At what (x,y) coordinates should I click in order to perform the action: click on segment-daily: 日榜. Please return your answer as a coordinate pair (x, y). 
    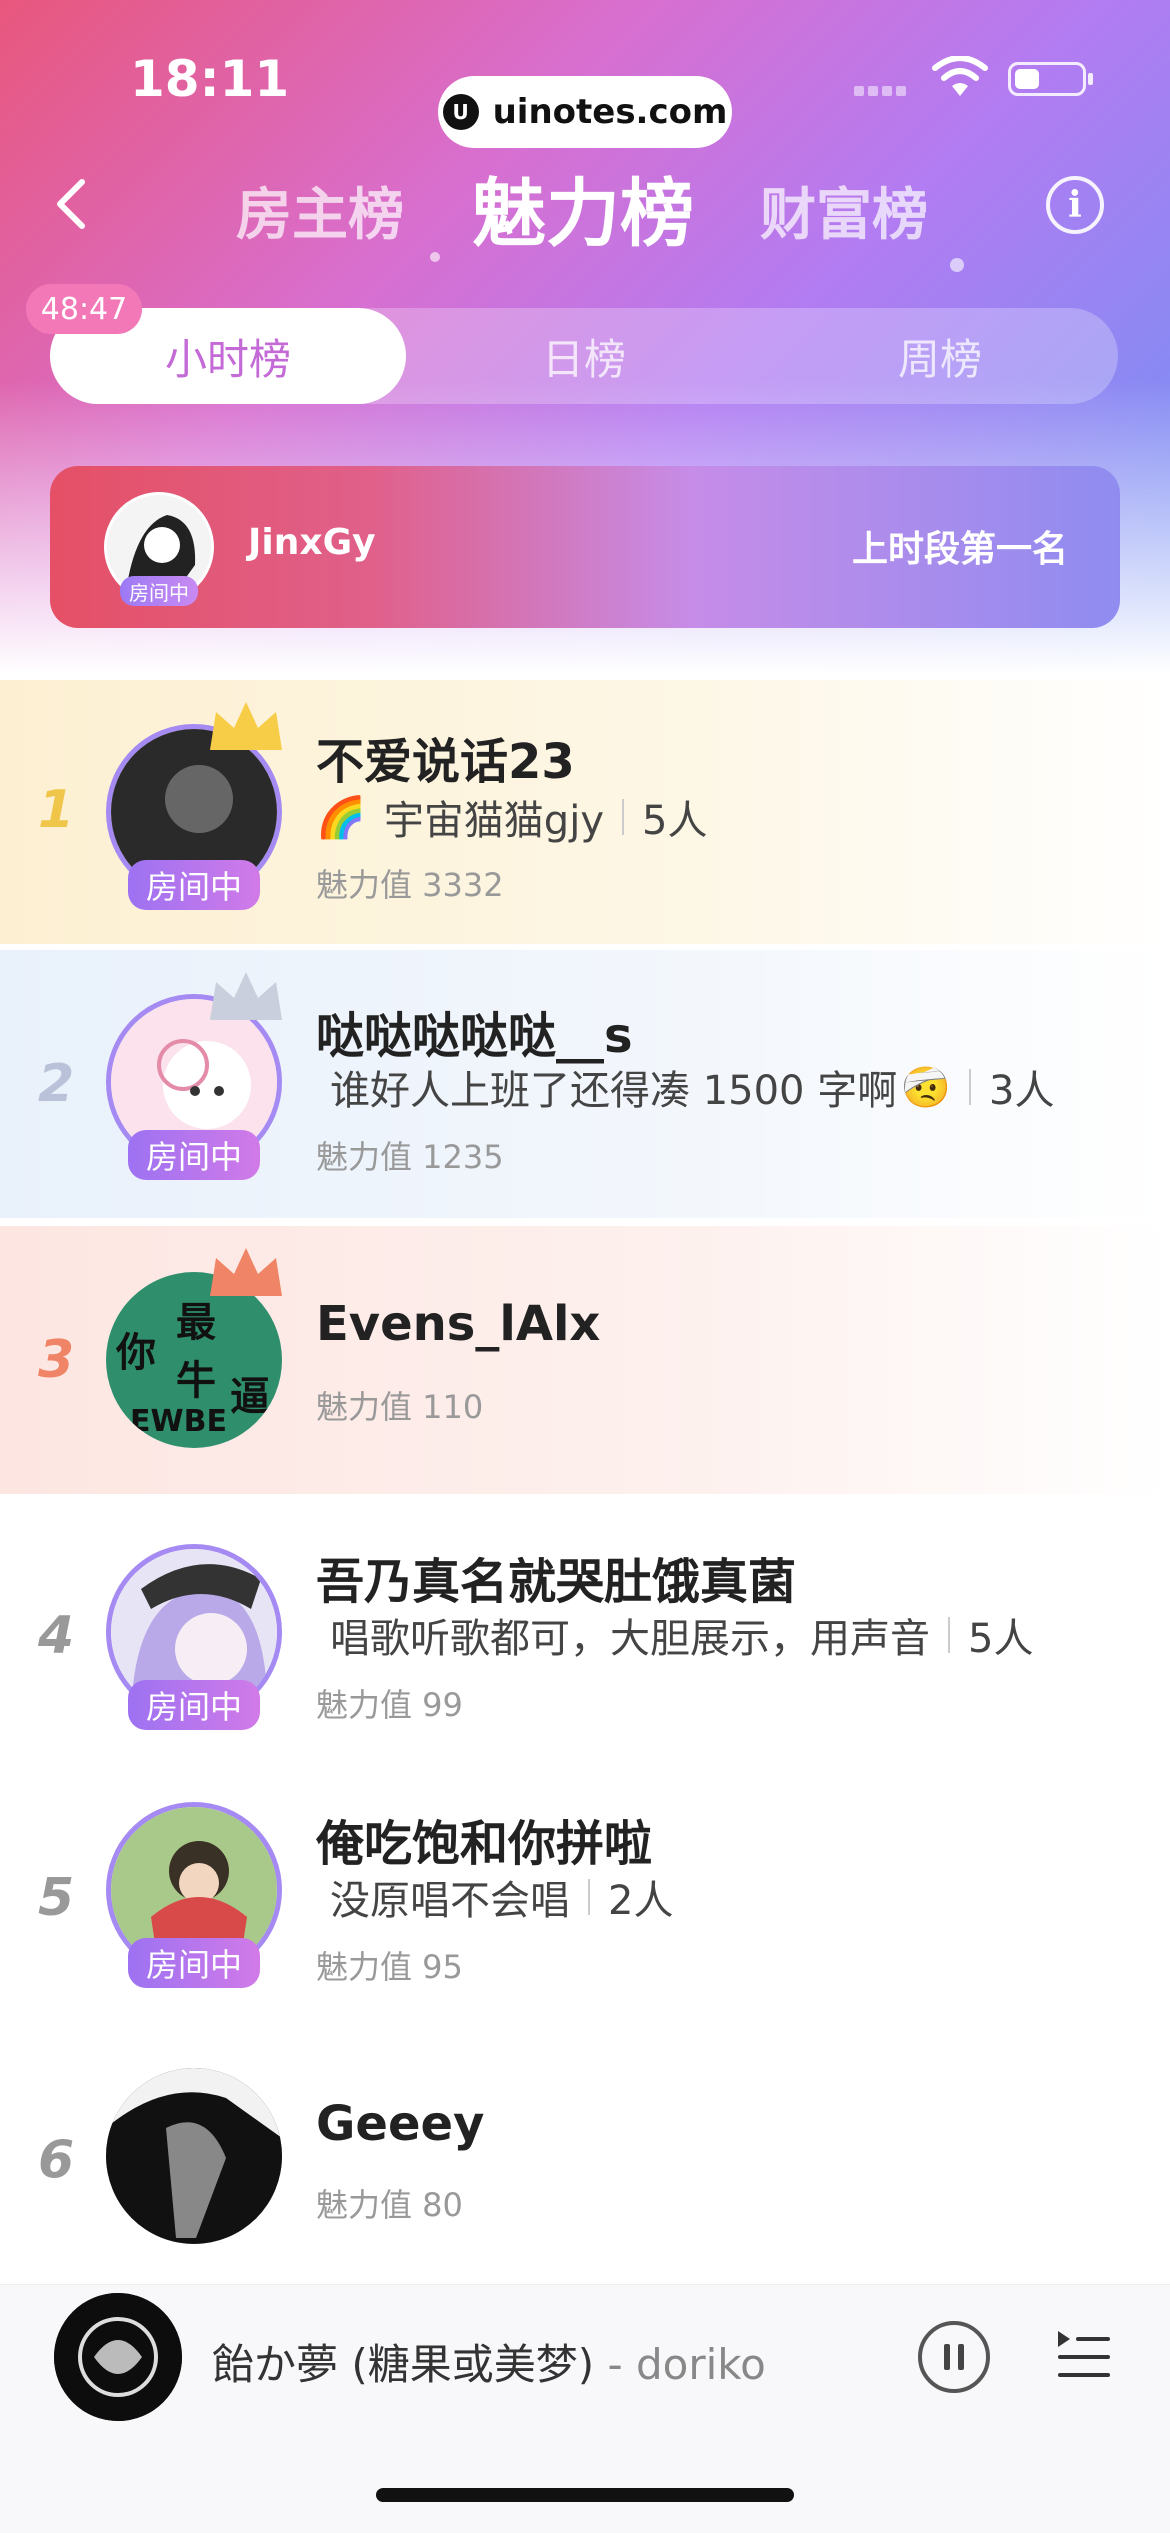
    Looking at the image, I should click on (584, 356).